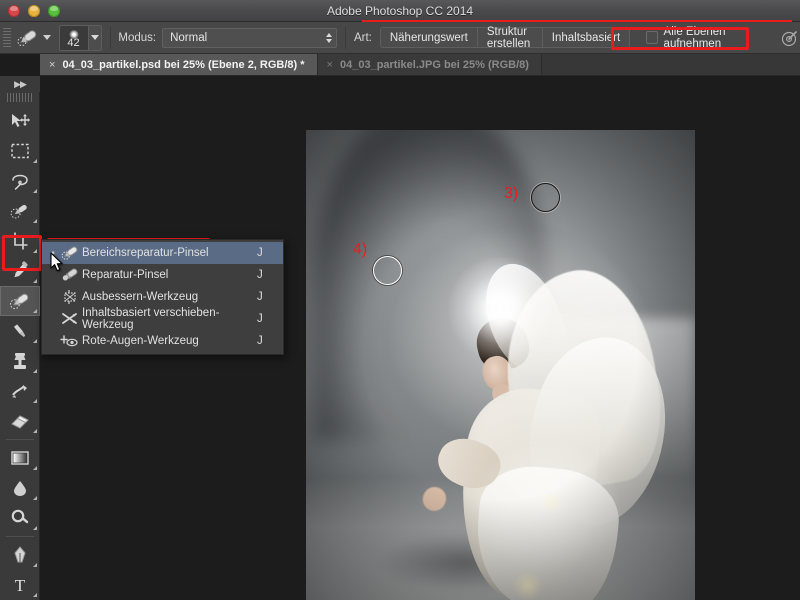 This screenshot has width=800, height=600. I want to click on menu-item-inhaltsbasiert-verschieben-werkzeug: Inhaltsbasiert verschieben-Werkzeug J, so click(162, 319).